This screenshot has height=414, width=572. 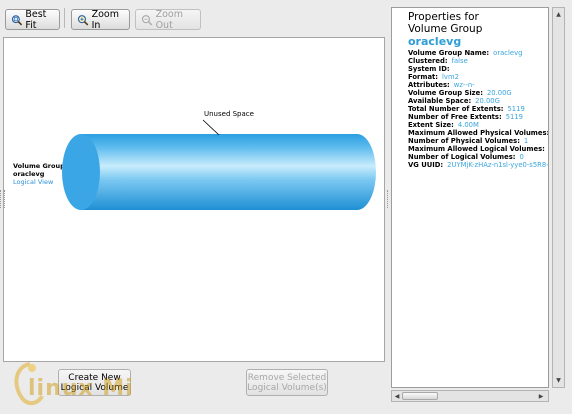 What do you see at coordinates (36, 19) in the screenshot?
I see `best-fit-label: Best Fit` at bounding box center [36, 19].